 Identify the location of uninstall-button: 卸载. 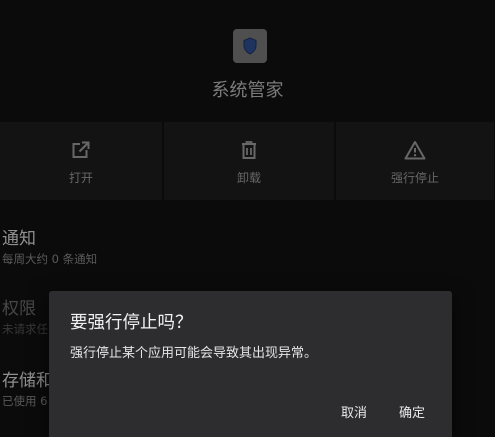
(249, 161).